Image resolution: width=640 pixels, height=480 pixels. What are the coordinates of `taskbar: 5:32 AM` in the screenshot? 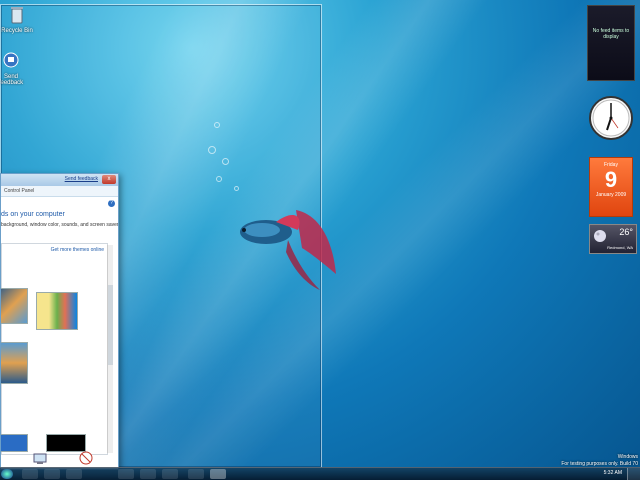 It's located at (320, 473).